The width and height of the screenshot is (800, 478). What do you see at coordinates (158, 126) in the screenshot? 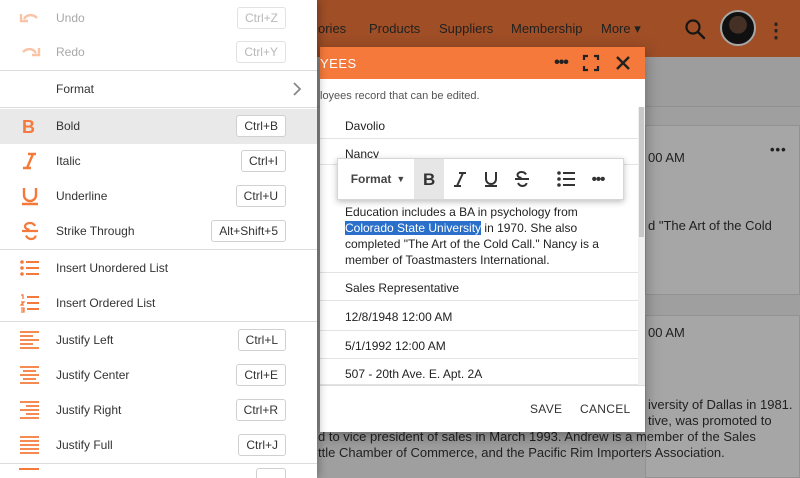
I see `menu-item-bold: B Bold Ctrl+B` at bounding box center [158, 126].